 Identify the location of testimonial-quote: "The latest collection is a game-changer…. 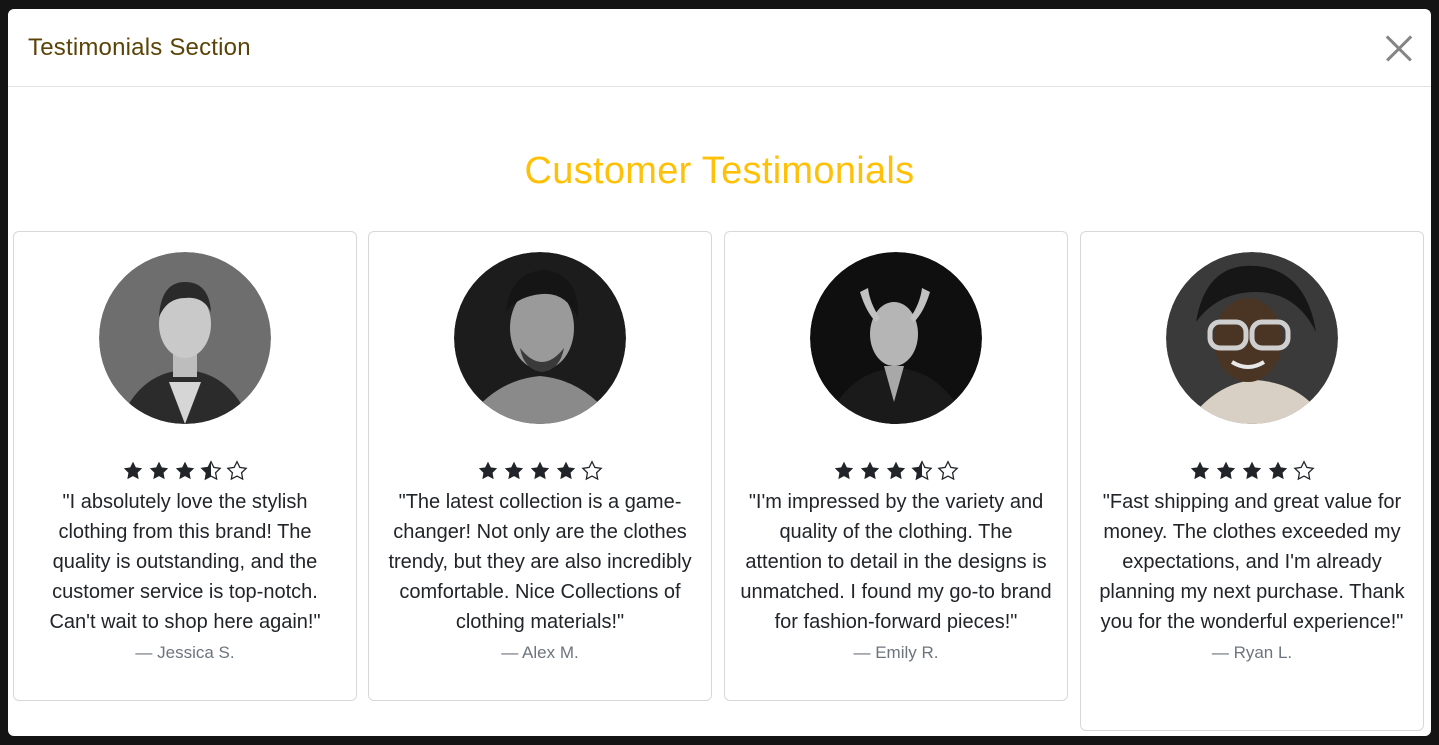
(540, 562).